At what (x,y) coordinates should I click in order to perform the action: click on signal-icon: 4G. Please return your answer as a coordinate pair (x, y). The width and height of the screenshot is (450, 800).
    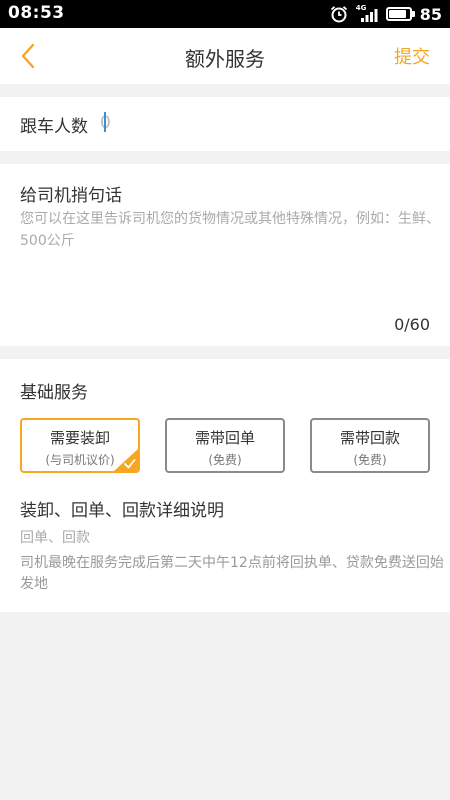
    Looking at the image, I should click on (367, 13).